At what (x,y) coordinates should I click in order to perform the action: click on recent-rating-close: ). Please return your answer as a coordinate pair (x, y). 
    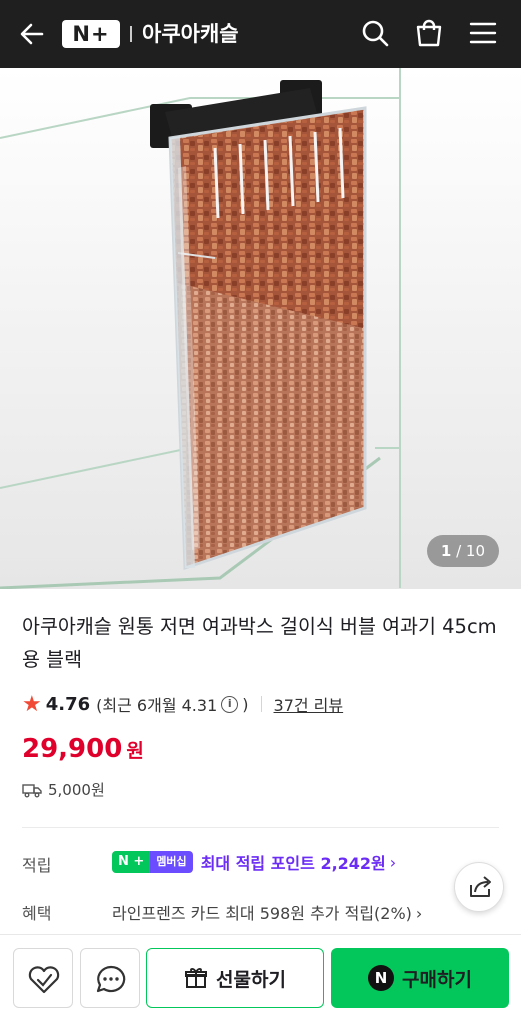
    Looking at the image, I should click on (245, 704).